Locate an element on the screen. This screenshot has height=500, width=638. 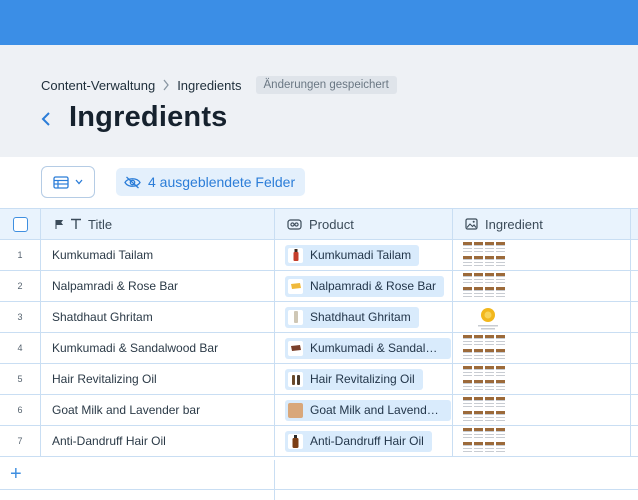
back-button is located at coordinates (46, 119).